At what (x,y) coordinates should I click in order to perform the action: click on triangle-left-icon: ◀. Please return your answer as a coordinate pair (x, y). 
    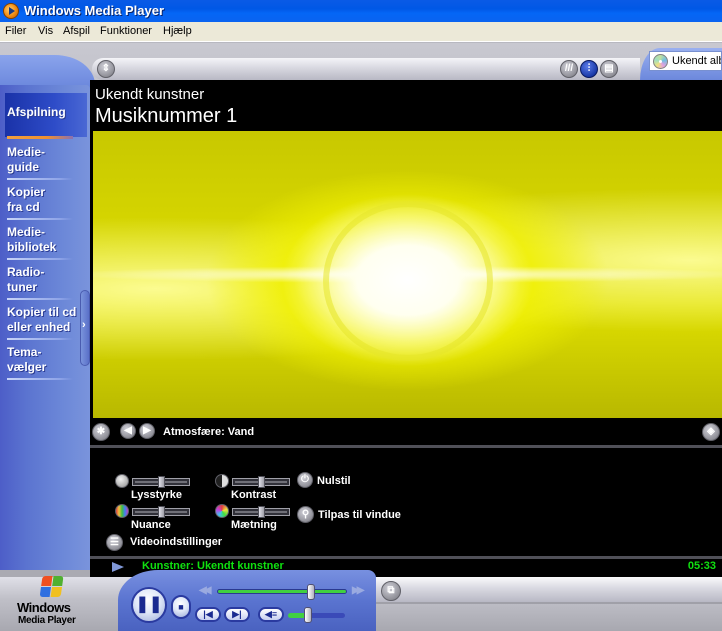
    Looking at the image, I should click on (128, 430).